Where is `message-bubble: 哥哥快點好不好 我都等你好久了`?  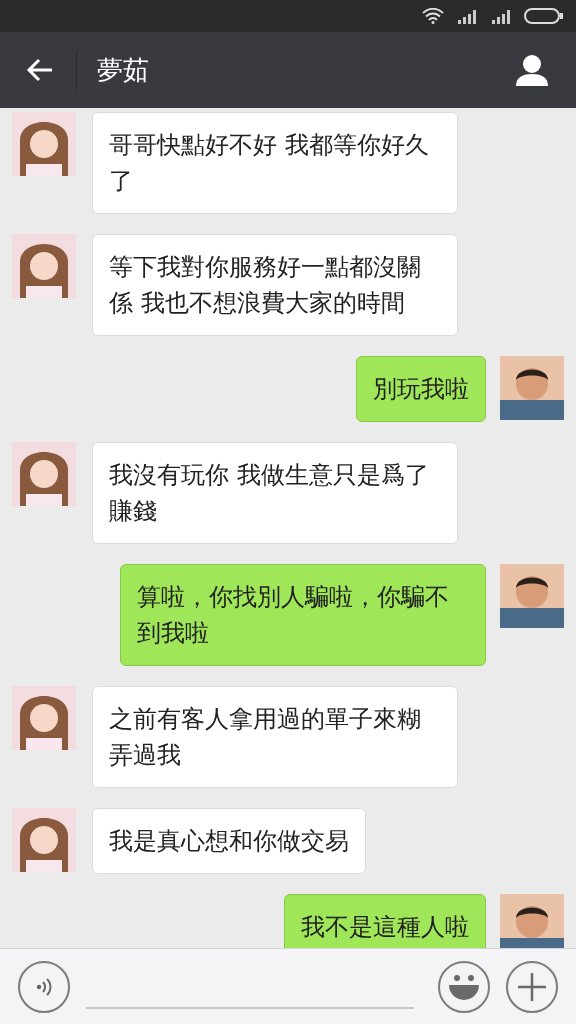 message-bubble: 哥哥快點好不好 我都等你好久了 is located at coordinates (275, 163).